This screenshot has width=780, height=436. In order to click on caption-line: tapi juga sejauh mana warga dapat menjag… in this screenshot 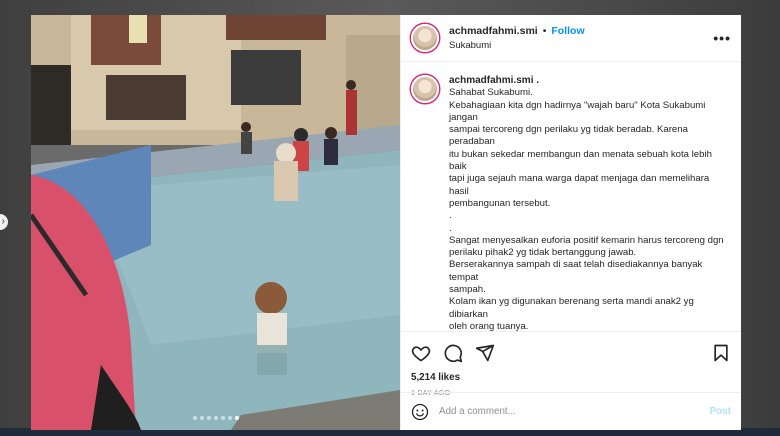, I will do `click(579, 185)`.